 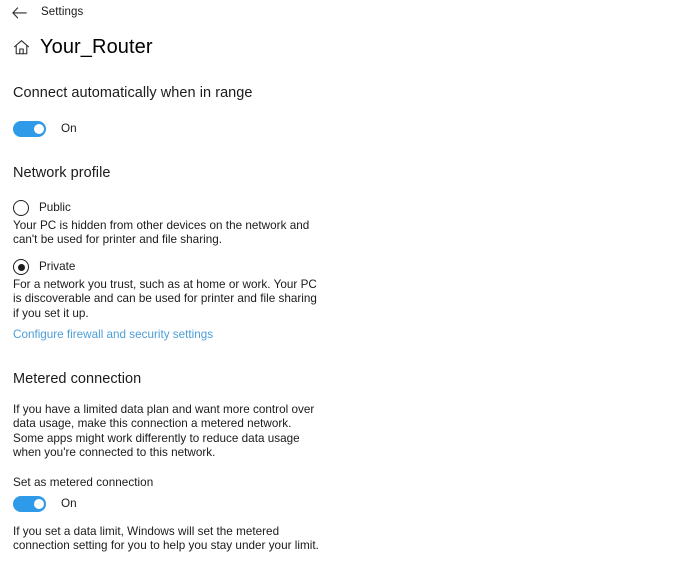 What do you see at coordinates (57, 266) in the screenshot?
I see `radio-private-label: Private` at bounding box center [57, 266].